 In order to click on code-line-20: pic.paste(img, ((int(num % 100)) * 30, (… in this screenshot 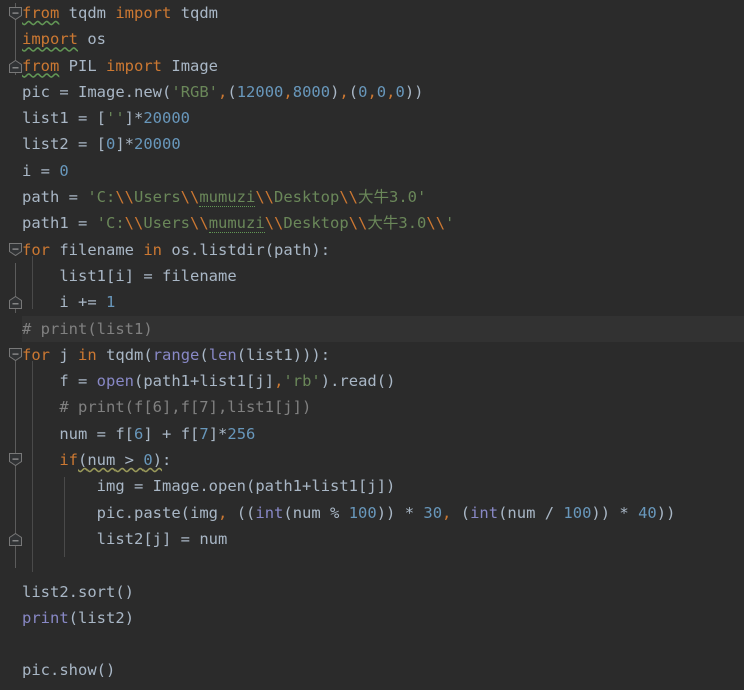, I will do `click(372, 513)`.